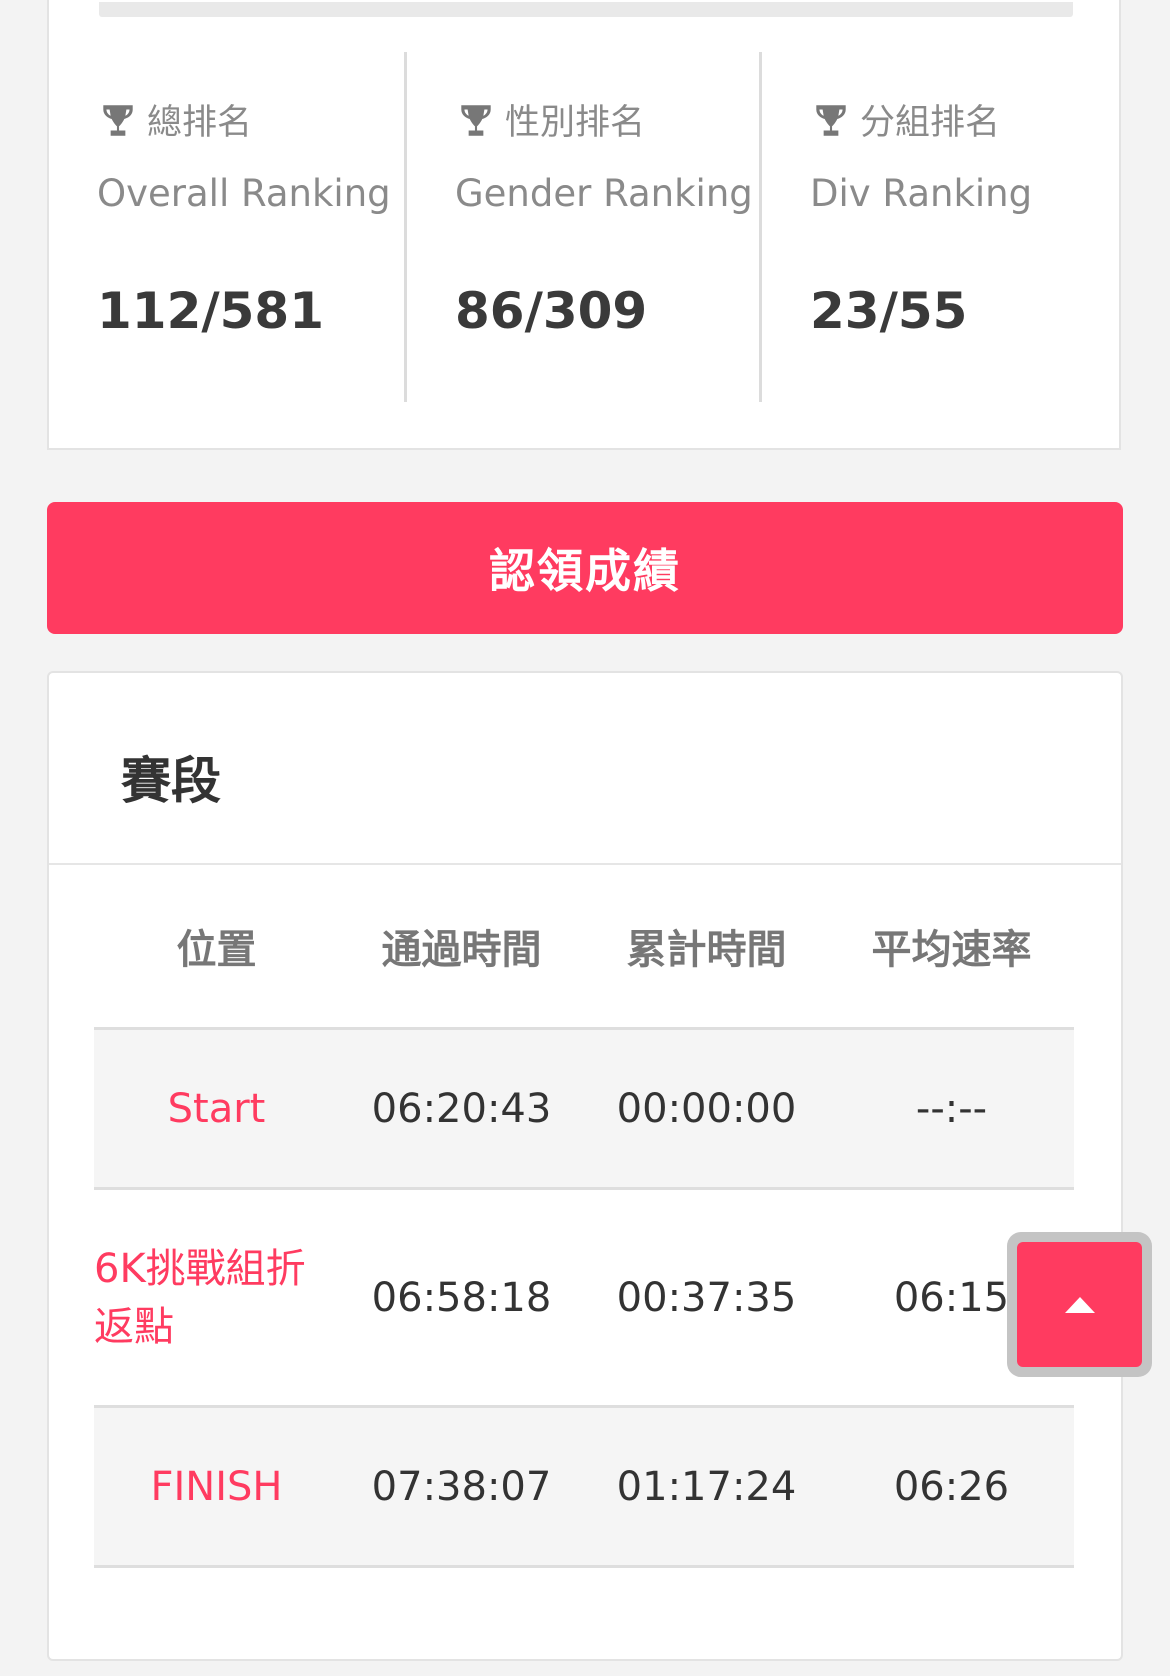 The width and height of the screenshot is (1170, 1676). I want to click on scroll-to-top-button, so click(1079, 1304).